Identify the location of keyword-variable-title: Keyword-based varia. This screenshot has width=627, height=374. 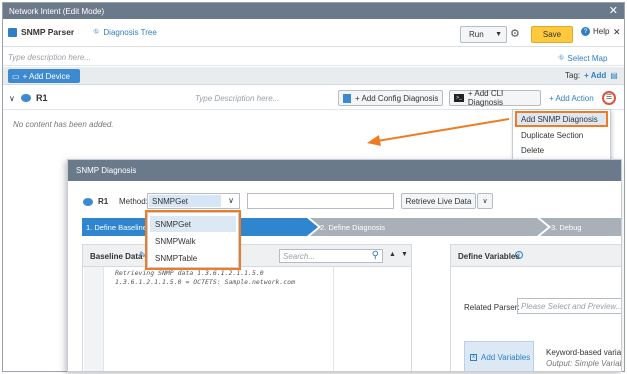
(584, 352).